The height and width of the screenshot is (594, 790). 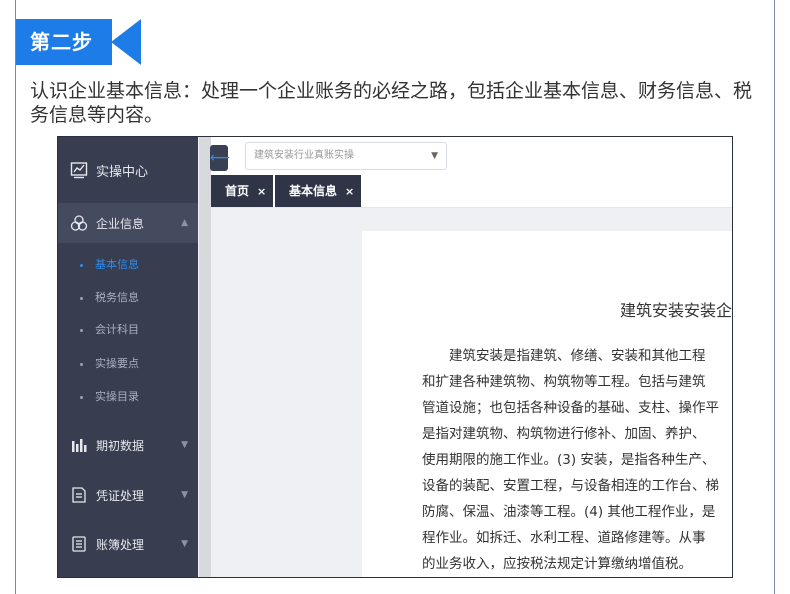 I want to click on tab-bar: 首页 × 基本信息 ×, so click(x=471, y=191).